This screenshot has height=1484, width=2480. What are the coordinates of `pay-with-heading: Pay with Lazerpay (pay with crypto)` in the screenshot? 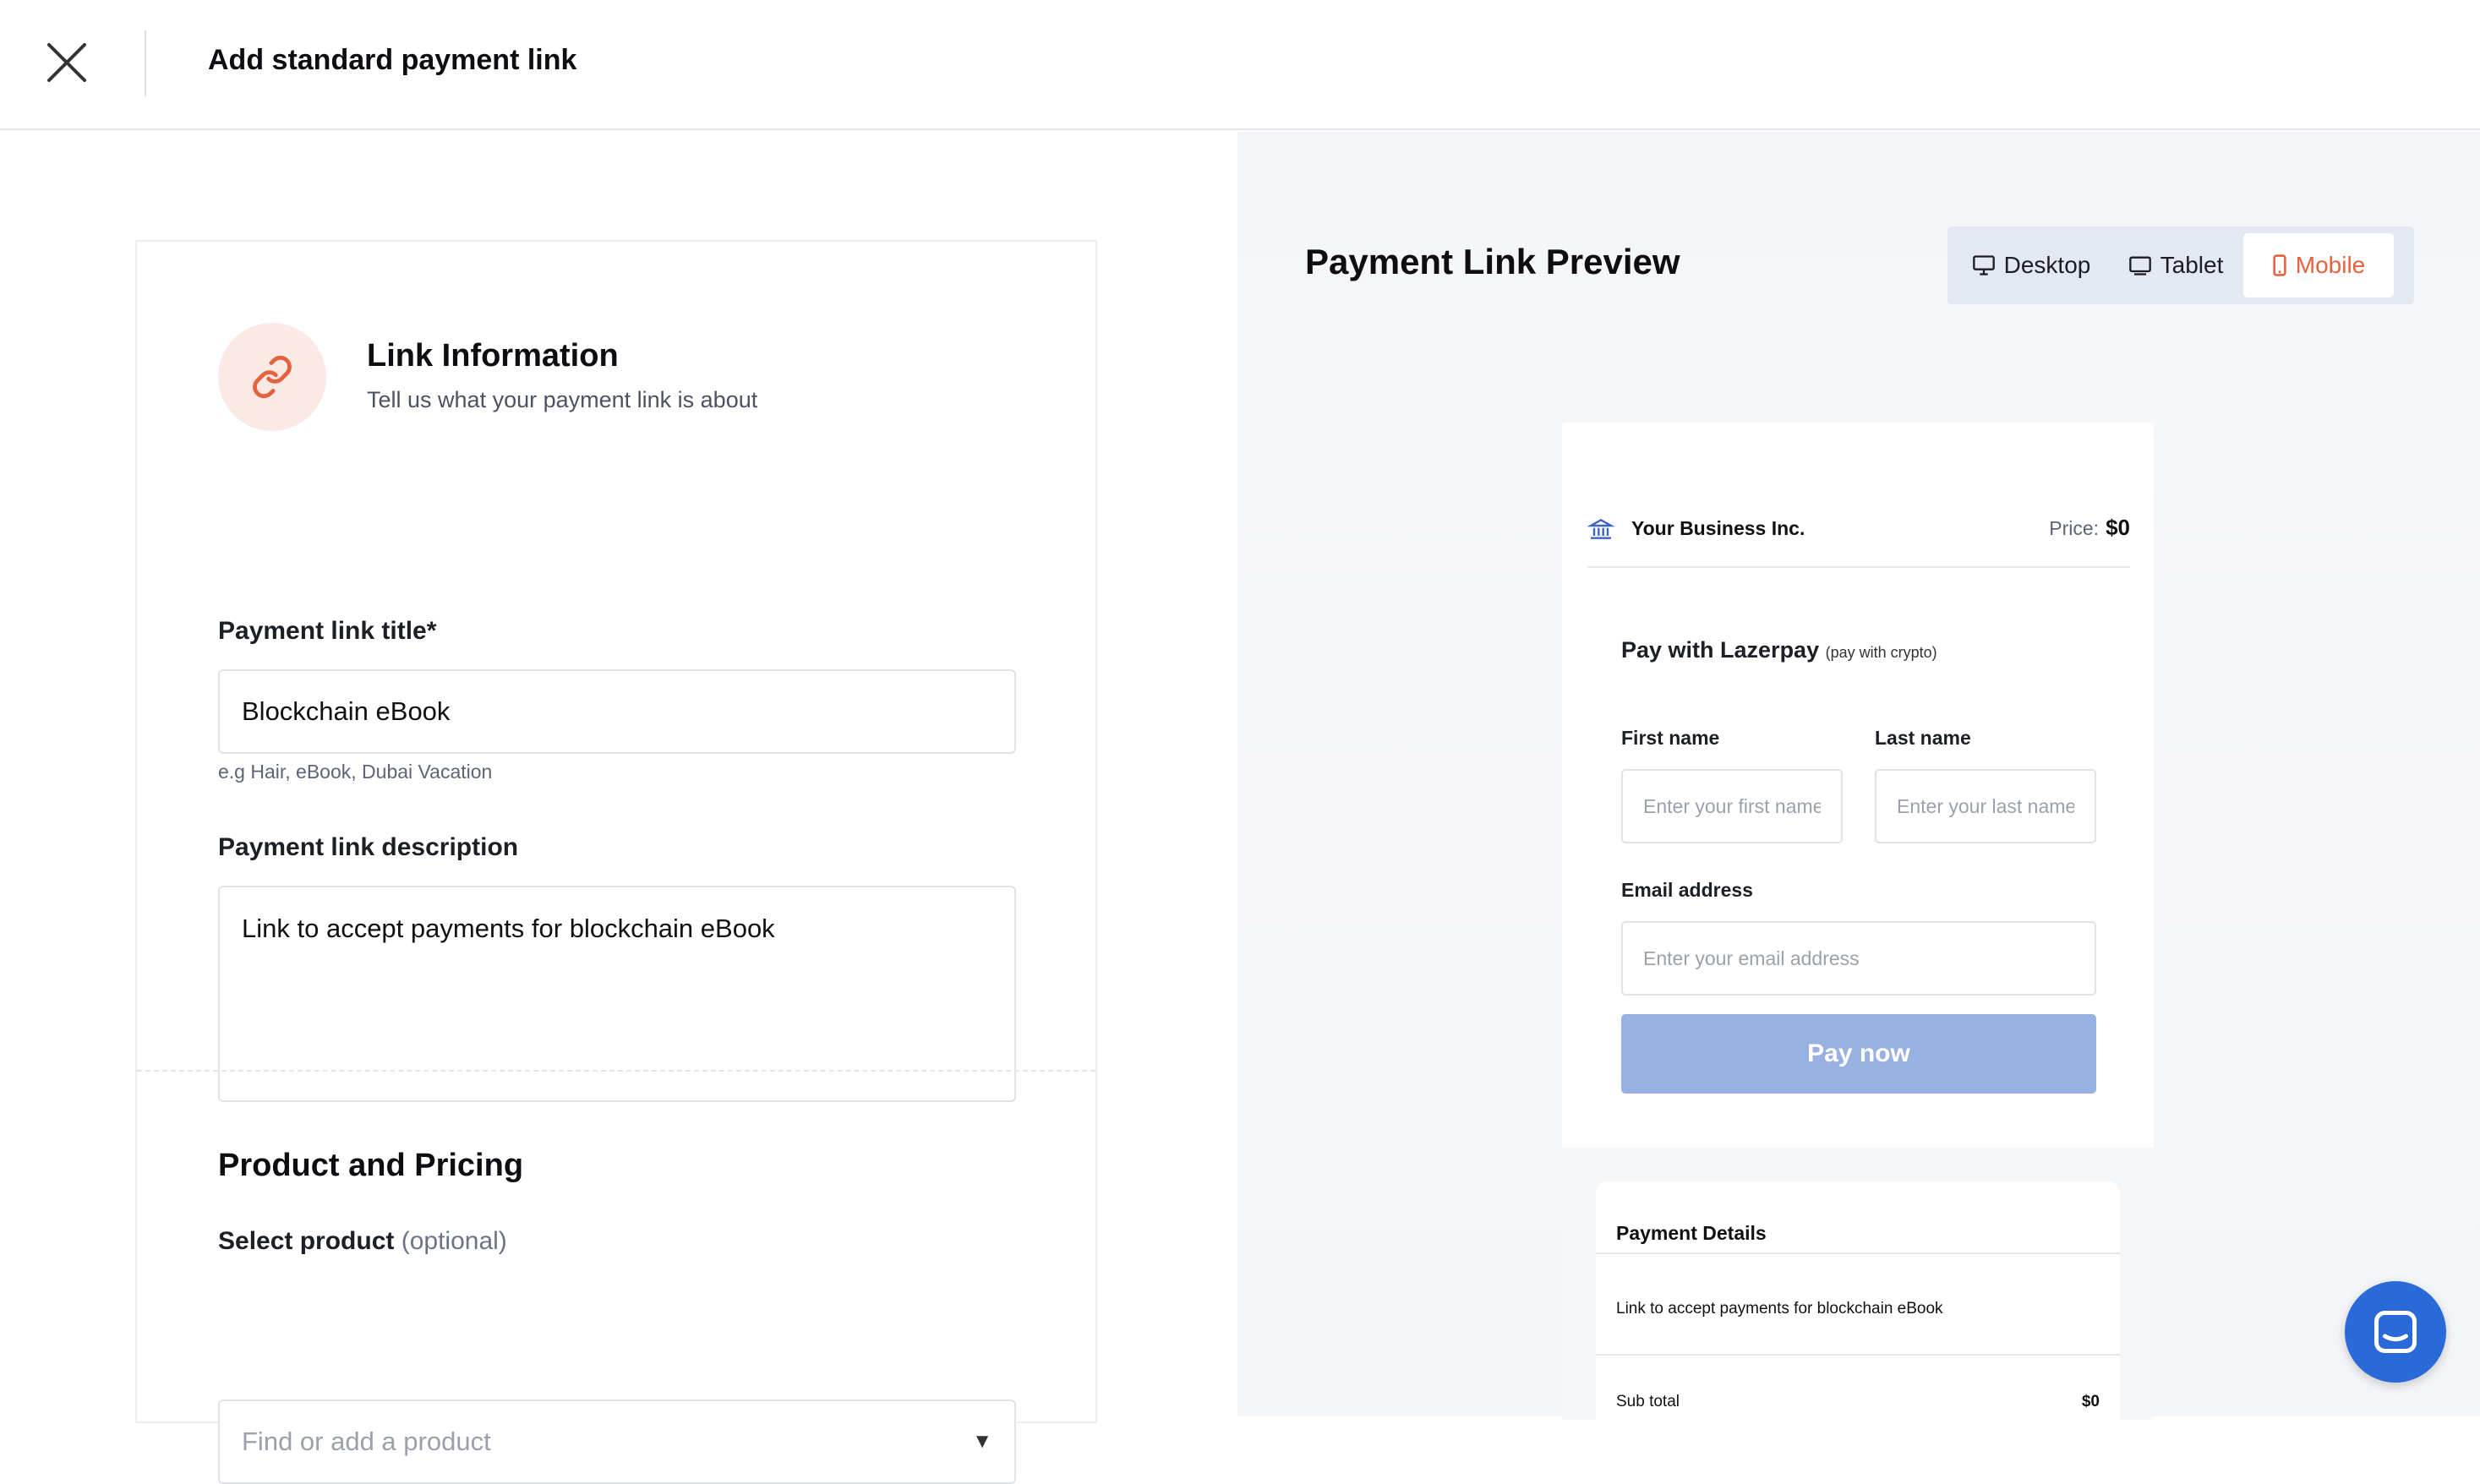 It's located at (1779, 650).